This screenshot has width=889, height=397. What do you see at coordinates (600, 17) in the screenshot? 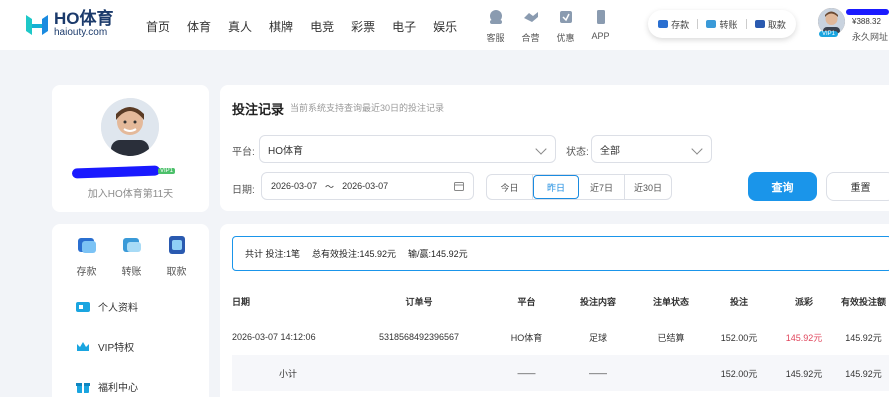
I see `phone-icon` at bounding box center [600, 17].